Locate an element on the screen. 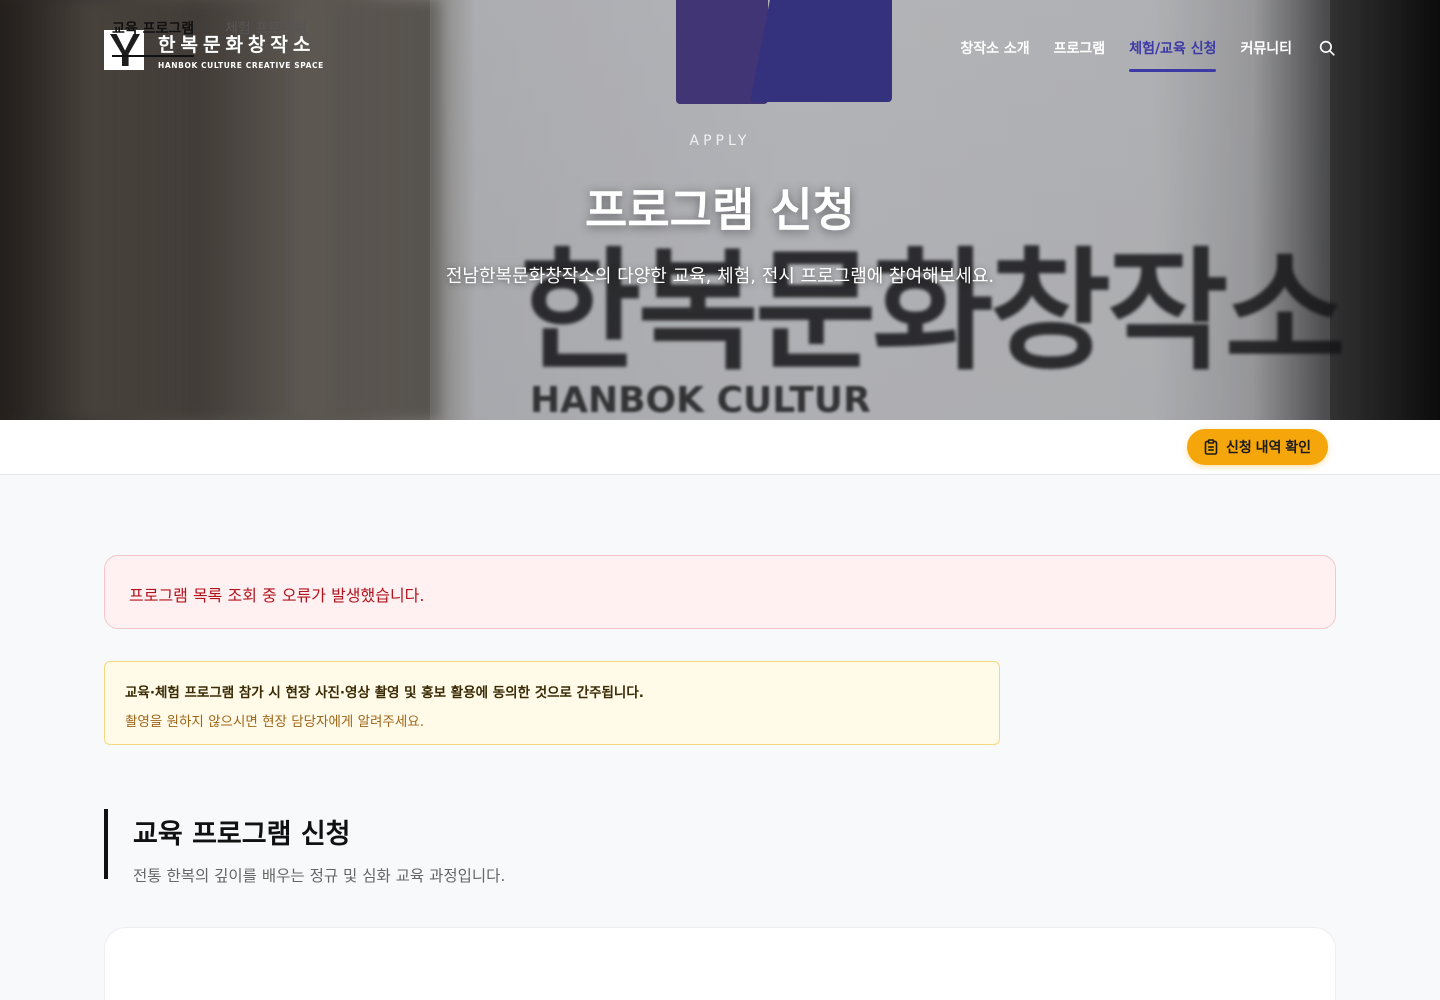 The height and width of the screenshot is (1000, 1440). page-title: 프로그램 신청 is located at coordinates (720, 210).